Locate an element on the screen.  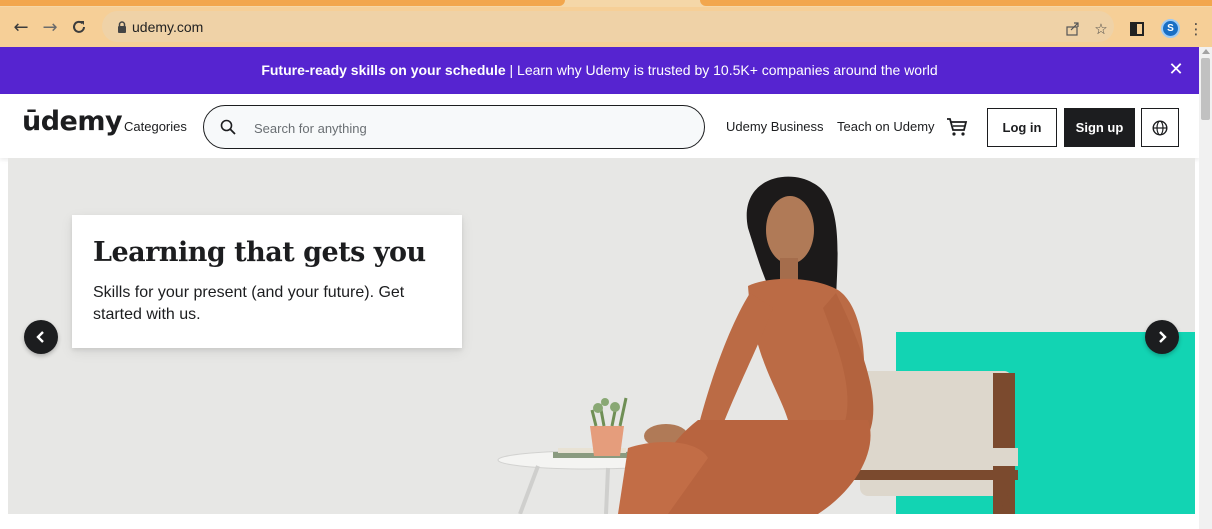
carousel-next-button is located at coordinates (1162, 337).